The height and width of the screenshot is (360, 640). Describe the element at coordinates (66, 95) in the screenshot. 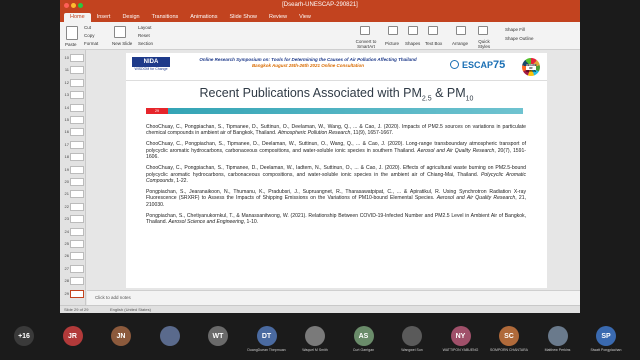

I see `thumbnail-number: 13` at that location.